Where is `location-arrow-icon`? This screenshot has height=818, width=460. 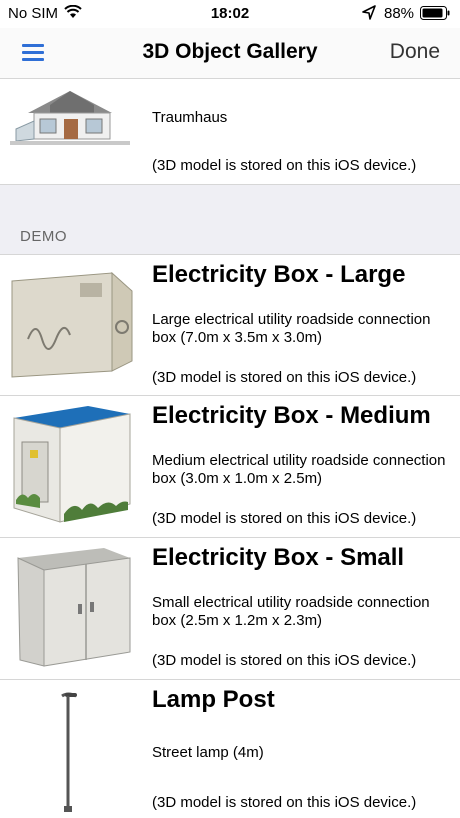 location-arrow-icon is located at coordinates (369, 12).